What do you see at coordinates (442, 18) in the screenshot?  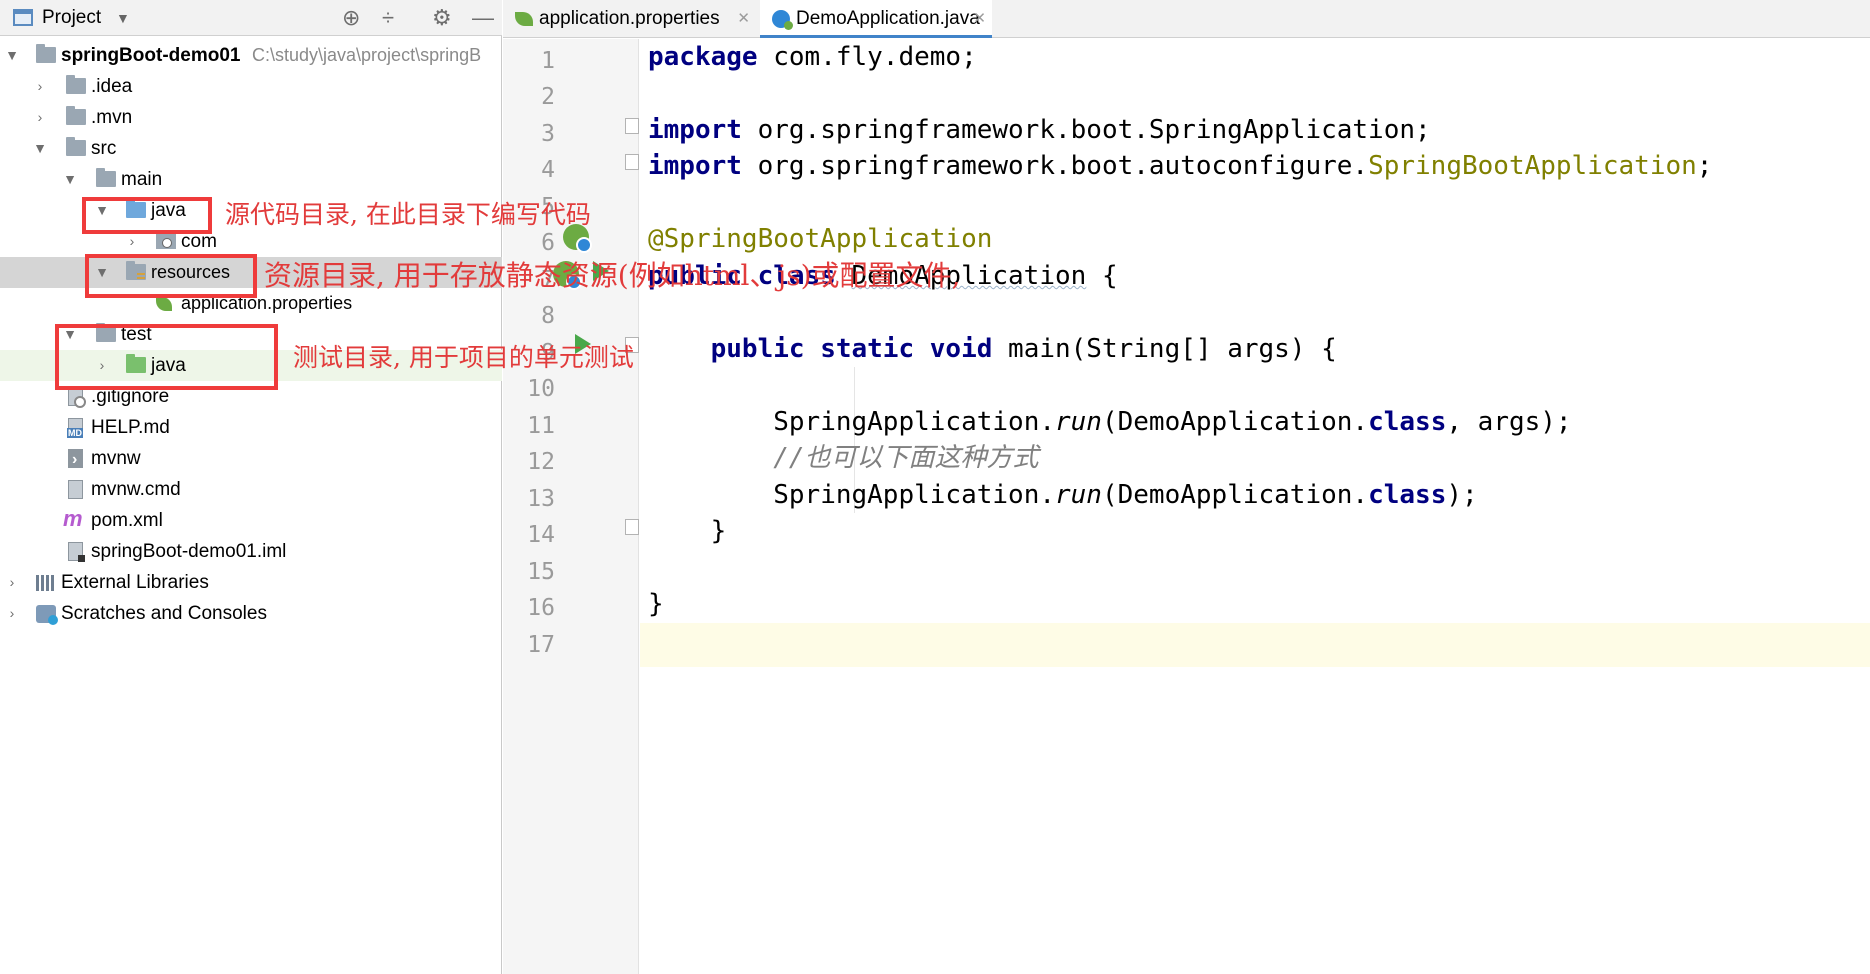 I see `gear-icon: ⚙` at bounding box center [442, 18].